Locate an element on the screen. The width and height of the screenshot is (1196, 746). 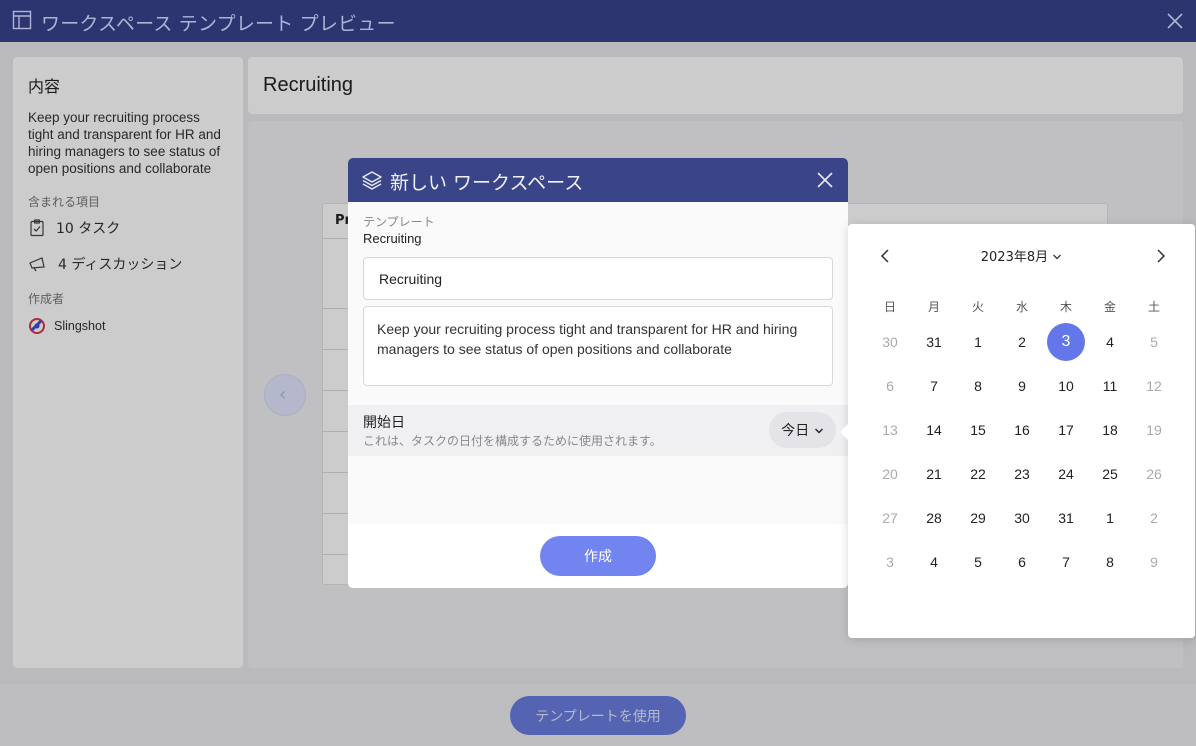
title-bar: ワークスペース テンプレート プレビュー is located at coordinates (598, 21).